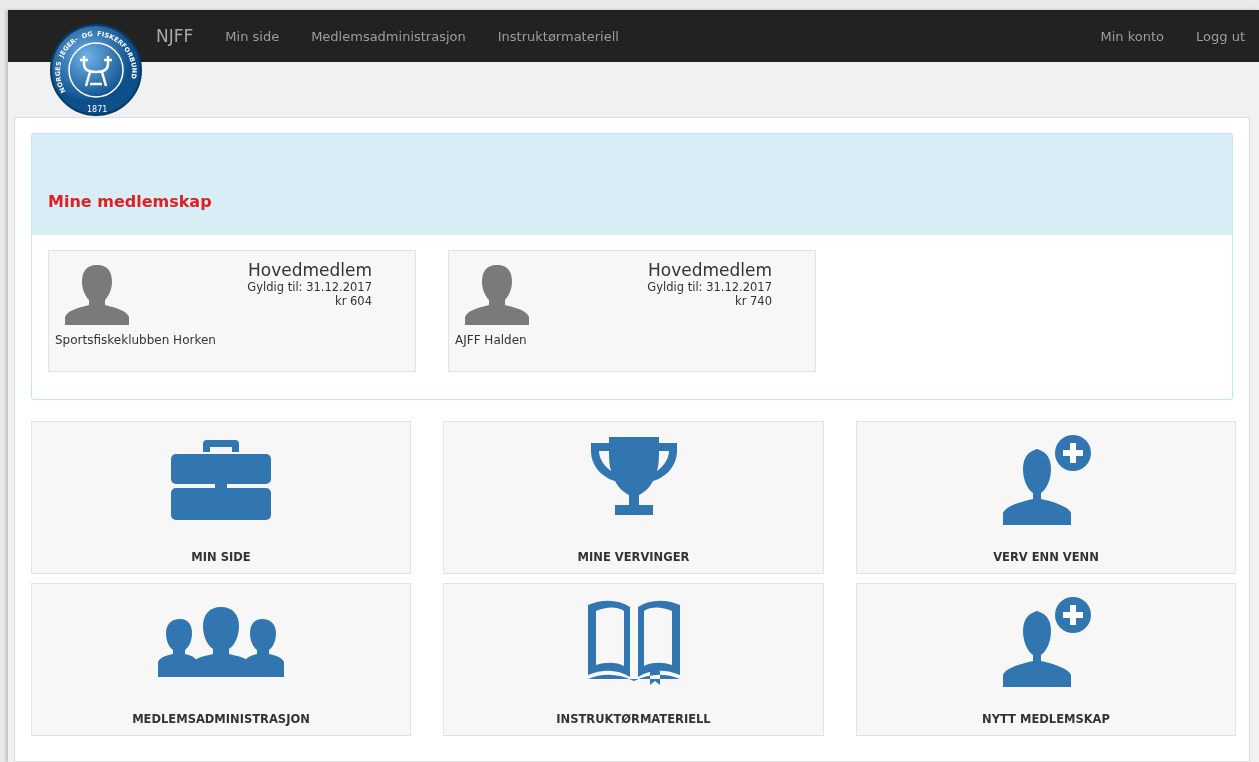 The image size is (1259, 762). Describe the element at coordinates (1132, 36) in the screenshot. I see `nav-link: Min konto` at that location.